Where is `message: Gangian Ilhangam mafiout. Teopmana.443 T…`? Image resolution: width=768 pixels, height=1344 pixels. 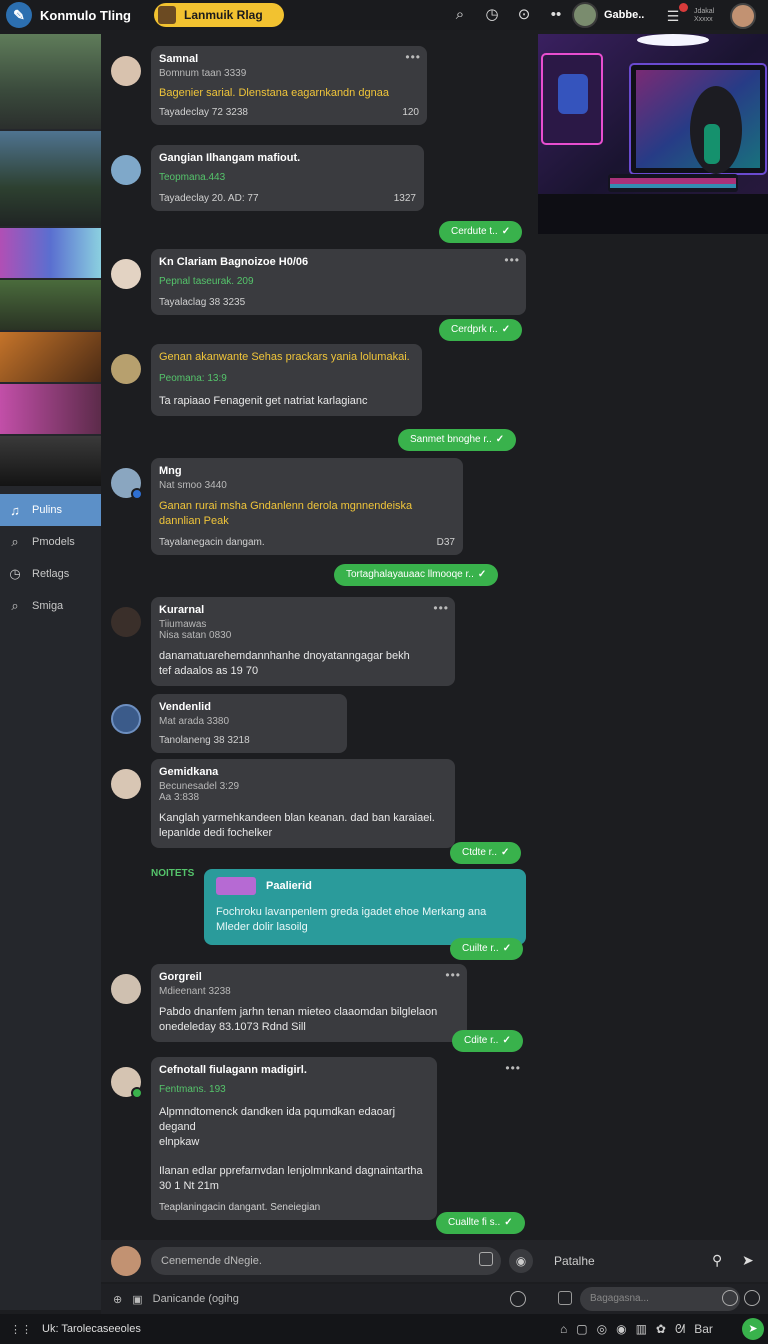 message: Gangian Ilhangam mafiout. Teopmana.443 T… is located at coordinates (267, 178).